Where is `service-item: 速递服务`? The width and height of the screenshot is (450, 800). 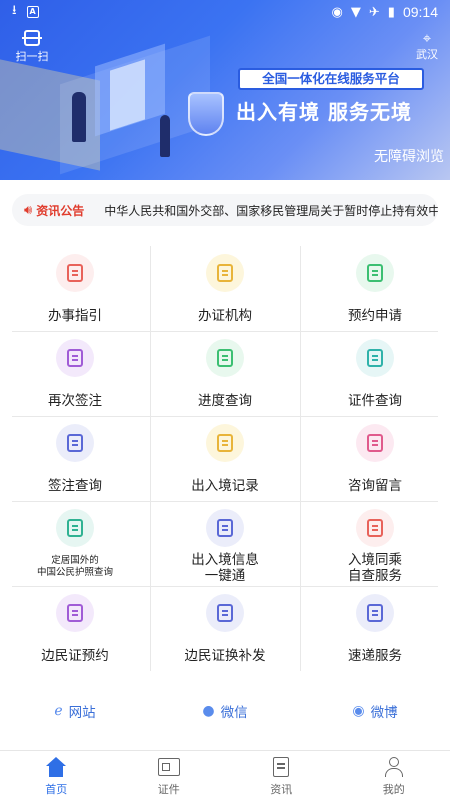
service-item: 速递服务 is located at coordinates (375, 628).